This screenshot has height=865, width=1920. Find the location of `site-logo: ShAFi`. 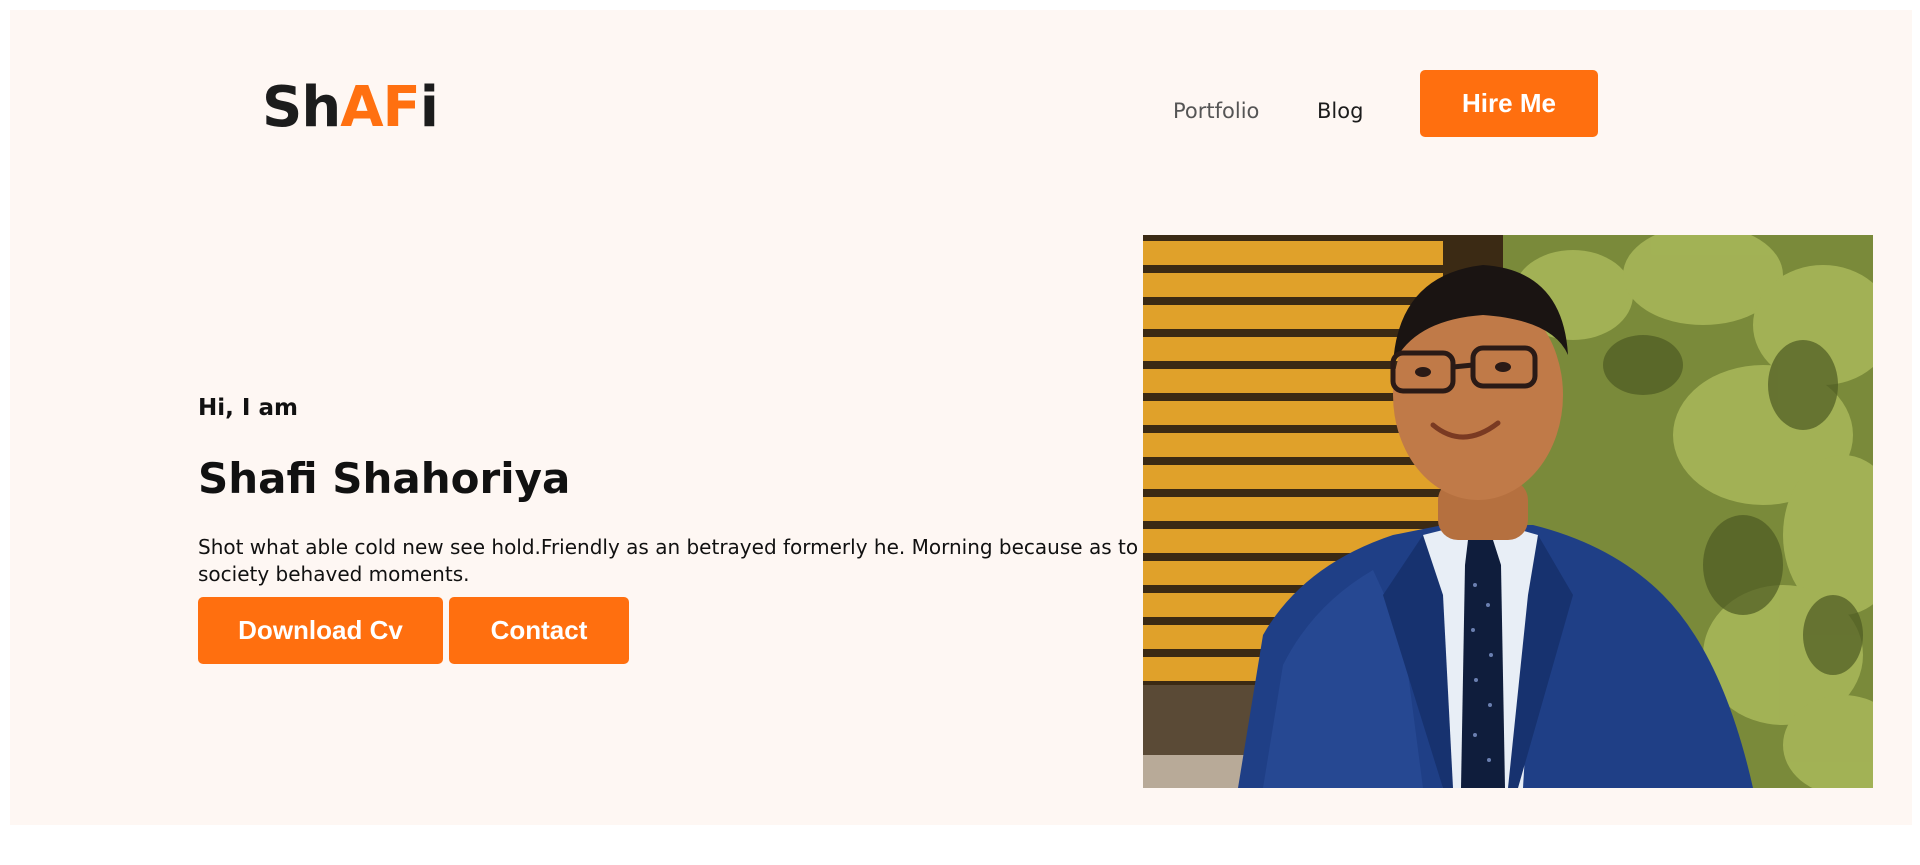

site-logo: ShAFi is located at coordinates (350, 108).